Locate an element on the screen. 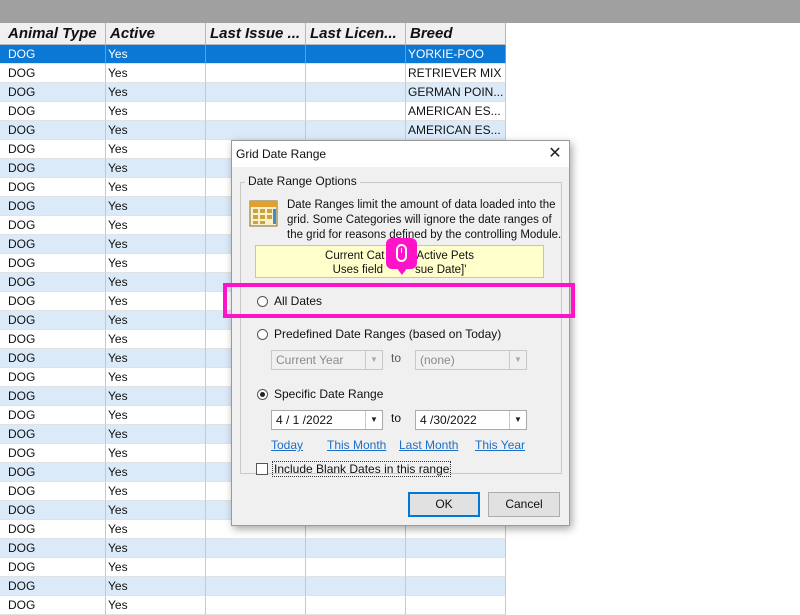 This screenshot has height=615, width=800. cell-breed: YORKIE-POO is located at coordinates (456, 54).